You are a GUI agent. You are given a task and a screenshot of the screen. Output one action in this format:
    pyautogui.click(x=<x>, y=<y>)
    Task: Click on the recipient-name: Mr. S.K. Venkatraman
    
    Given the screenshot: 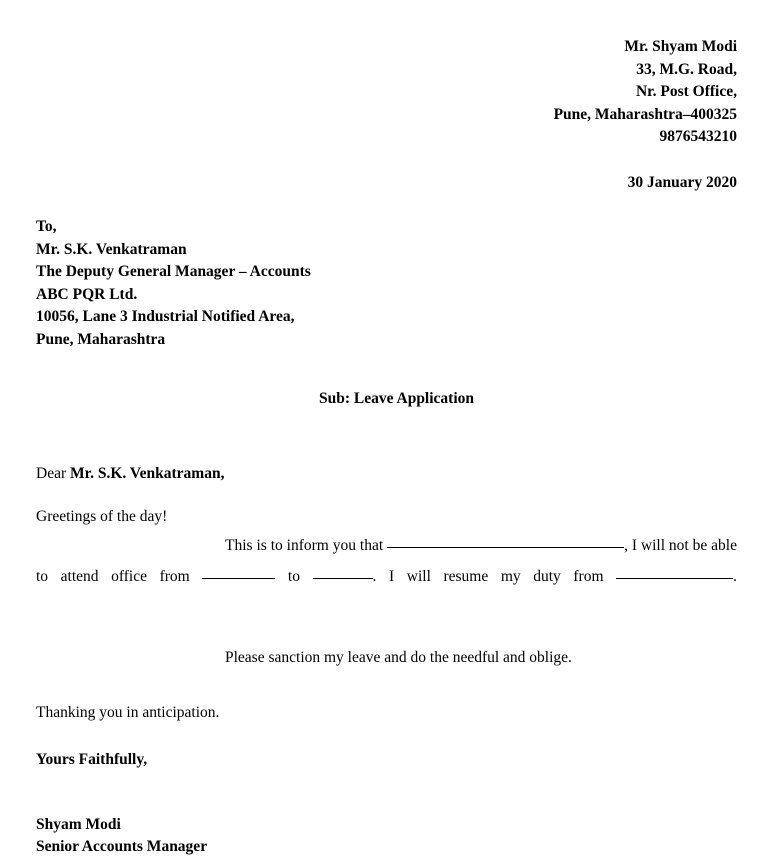 What is the action you would take?
    pyautogui.click(x=111, y=249)
    